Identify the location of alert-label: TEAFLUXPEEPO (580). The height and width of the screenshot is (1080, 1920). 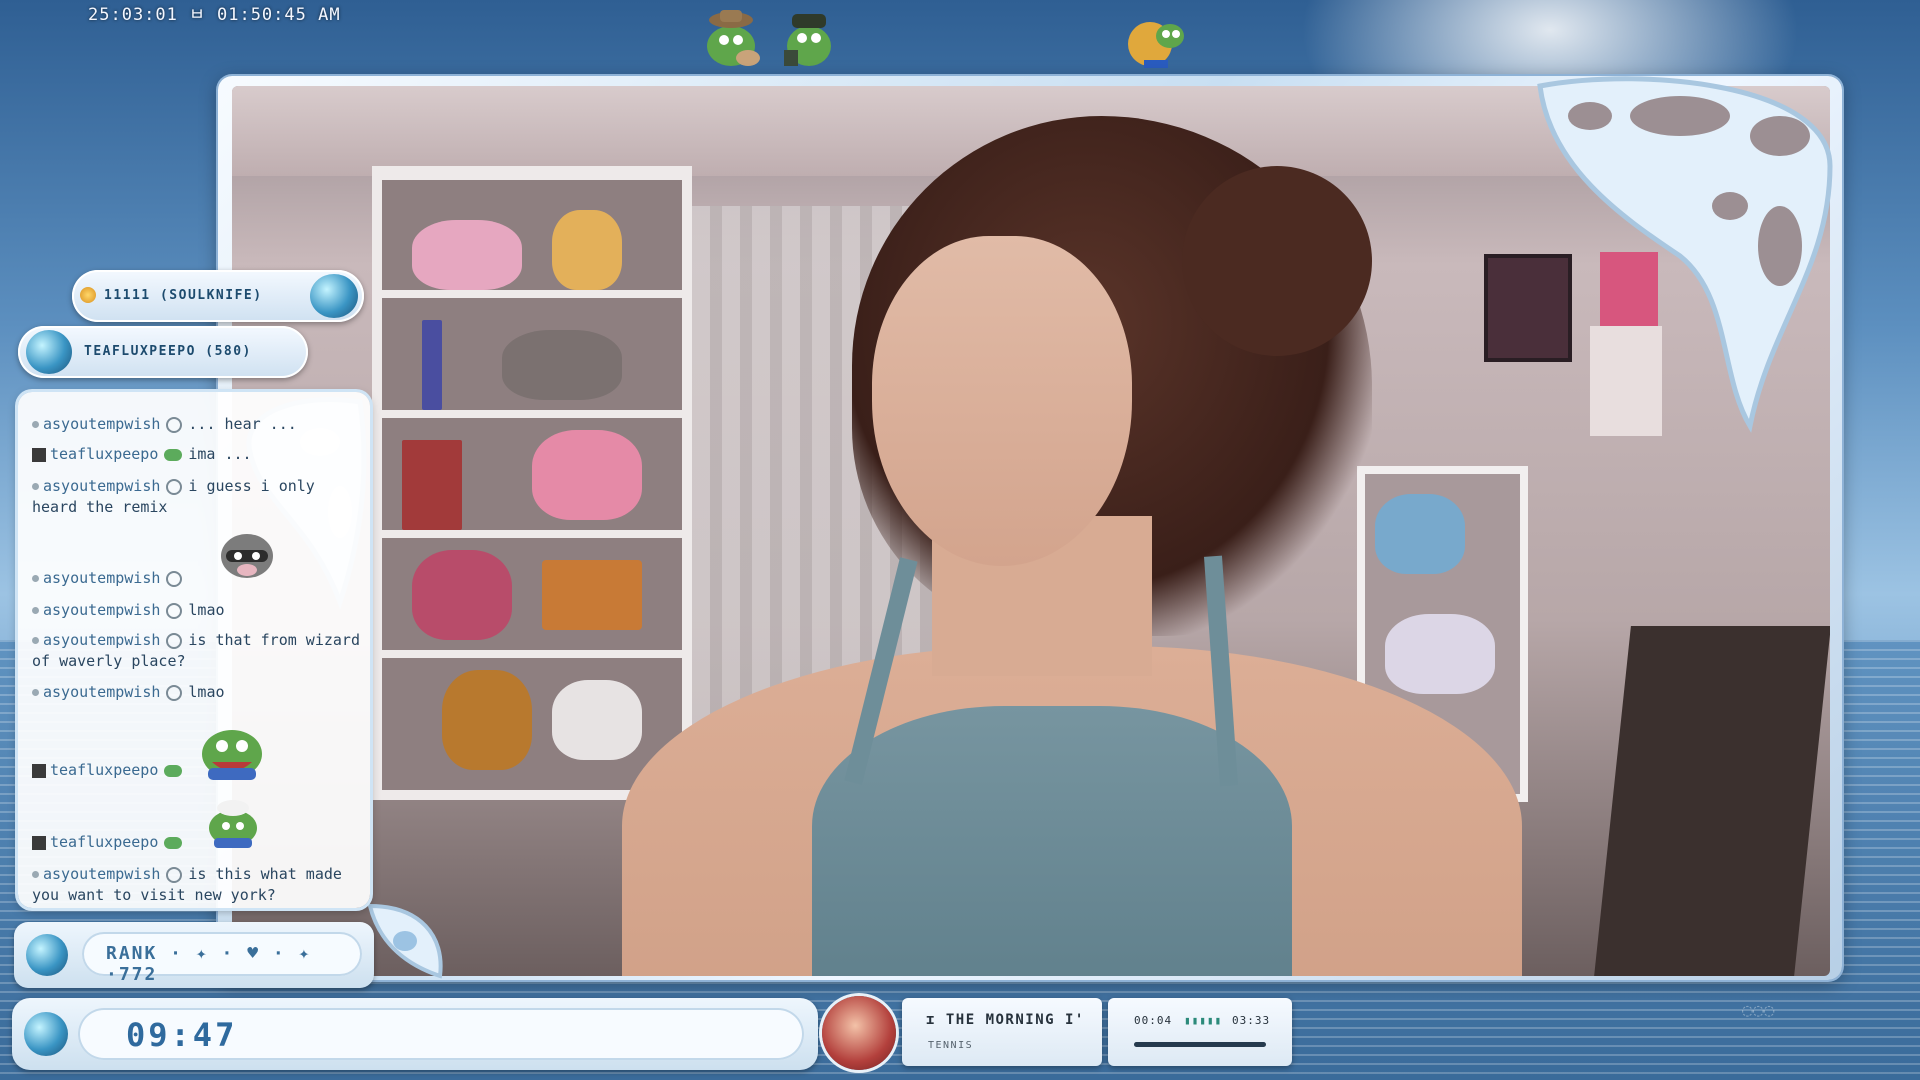
(168, 351).